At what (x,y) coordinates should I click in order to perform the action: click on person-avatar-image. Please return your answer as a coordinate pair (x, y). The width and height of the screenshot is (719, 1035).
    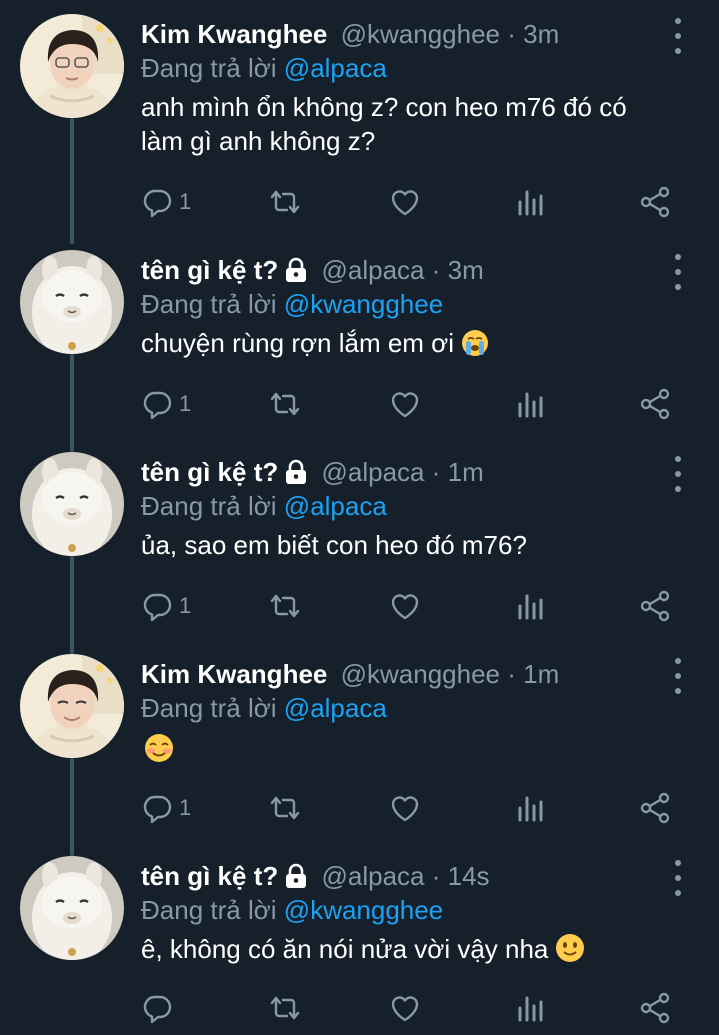
    Looking at the image, I should click on (72, 706).